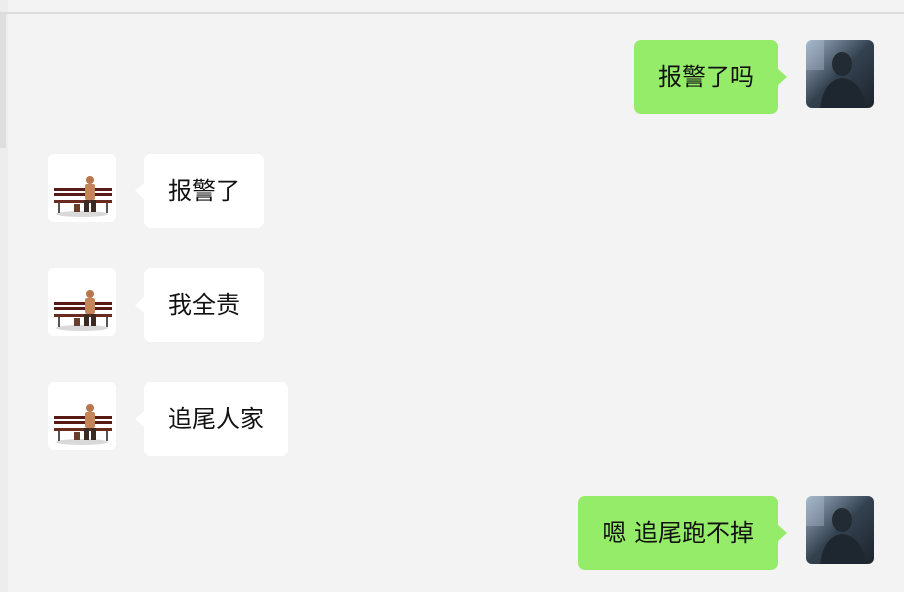 This screenshot has height=592, width=904. What do you see at coordinates (710, 77) in the screenshot?
I see `message-bubble: 报警了吗` at bounding box center [710, 77].